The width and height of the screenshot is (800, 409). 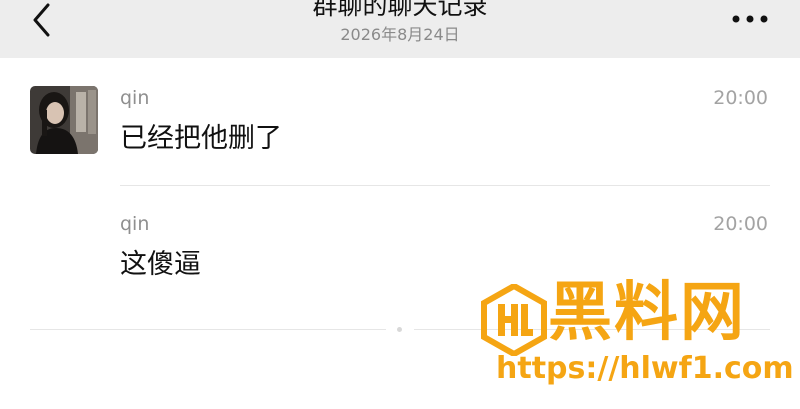 I want to click on page-title: 群聊的聊天记录, so click(x=400, y=10).